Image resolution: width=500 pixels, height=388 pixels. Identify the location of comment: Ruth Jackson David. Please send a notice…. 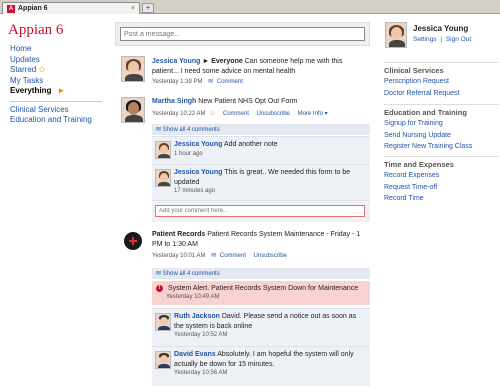
(261, 327).